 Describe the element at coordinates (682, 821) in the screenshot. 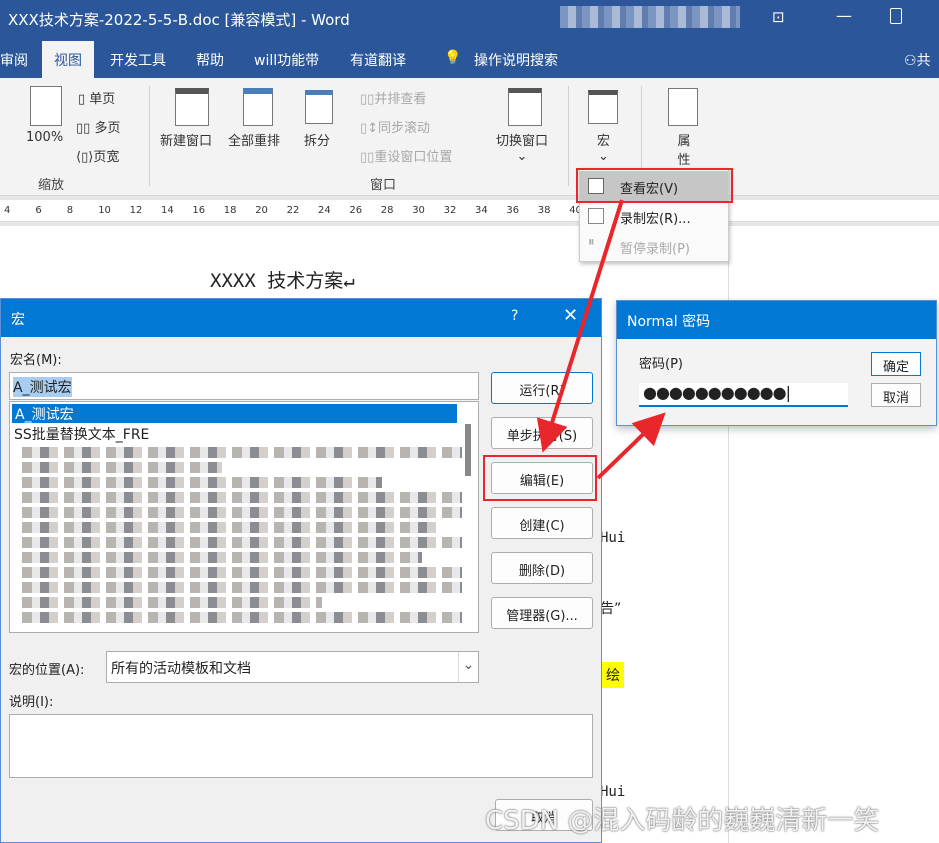

I see `watermark: CSDN @混入码龄的巍巍清新一笑` at that location.